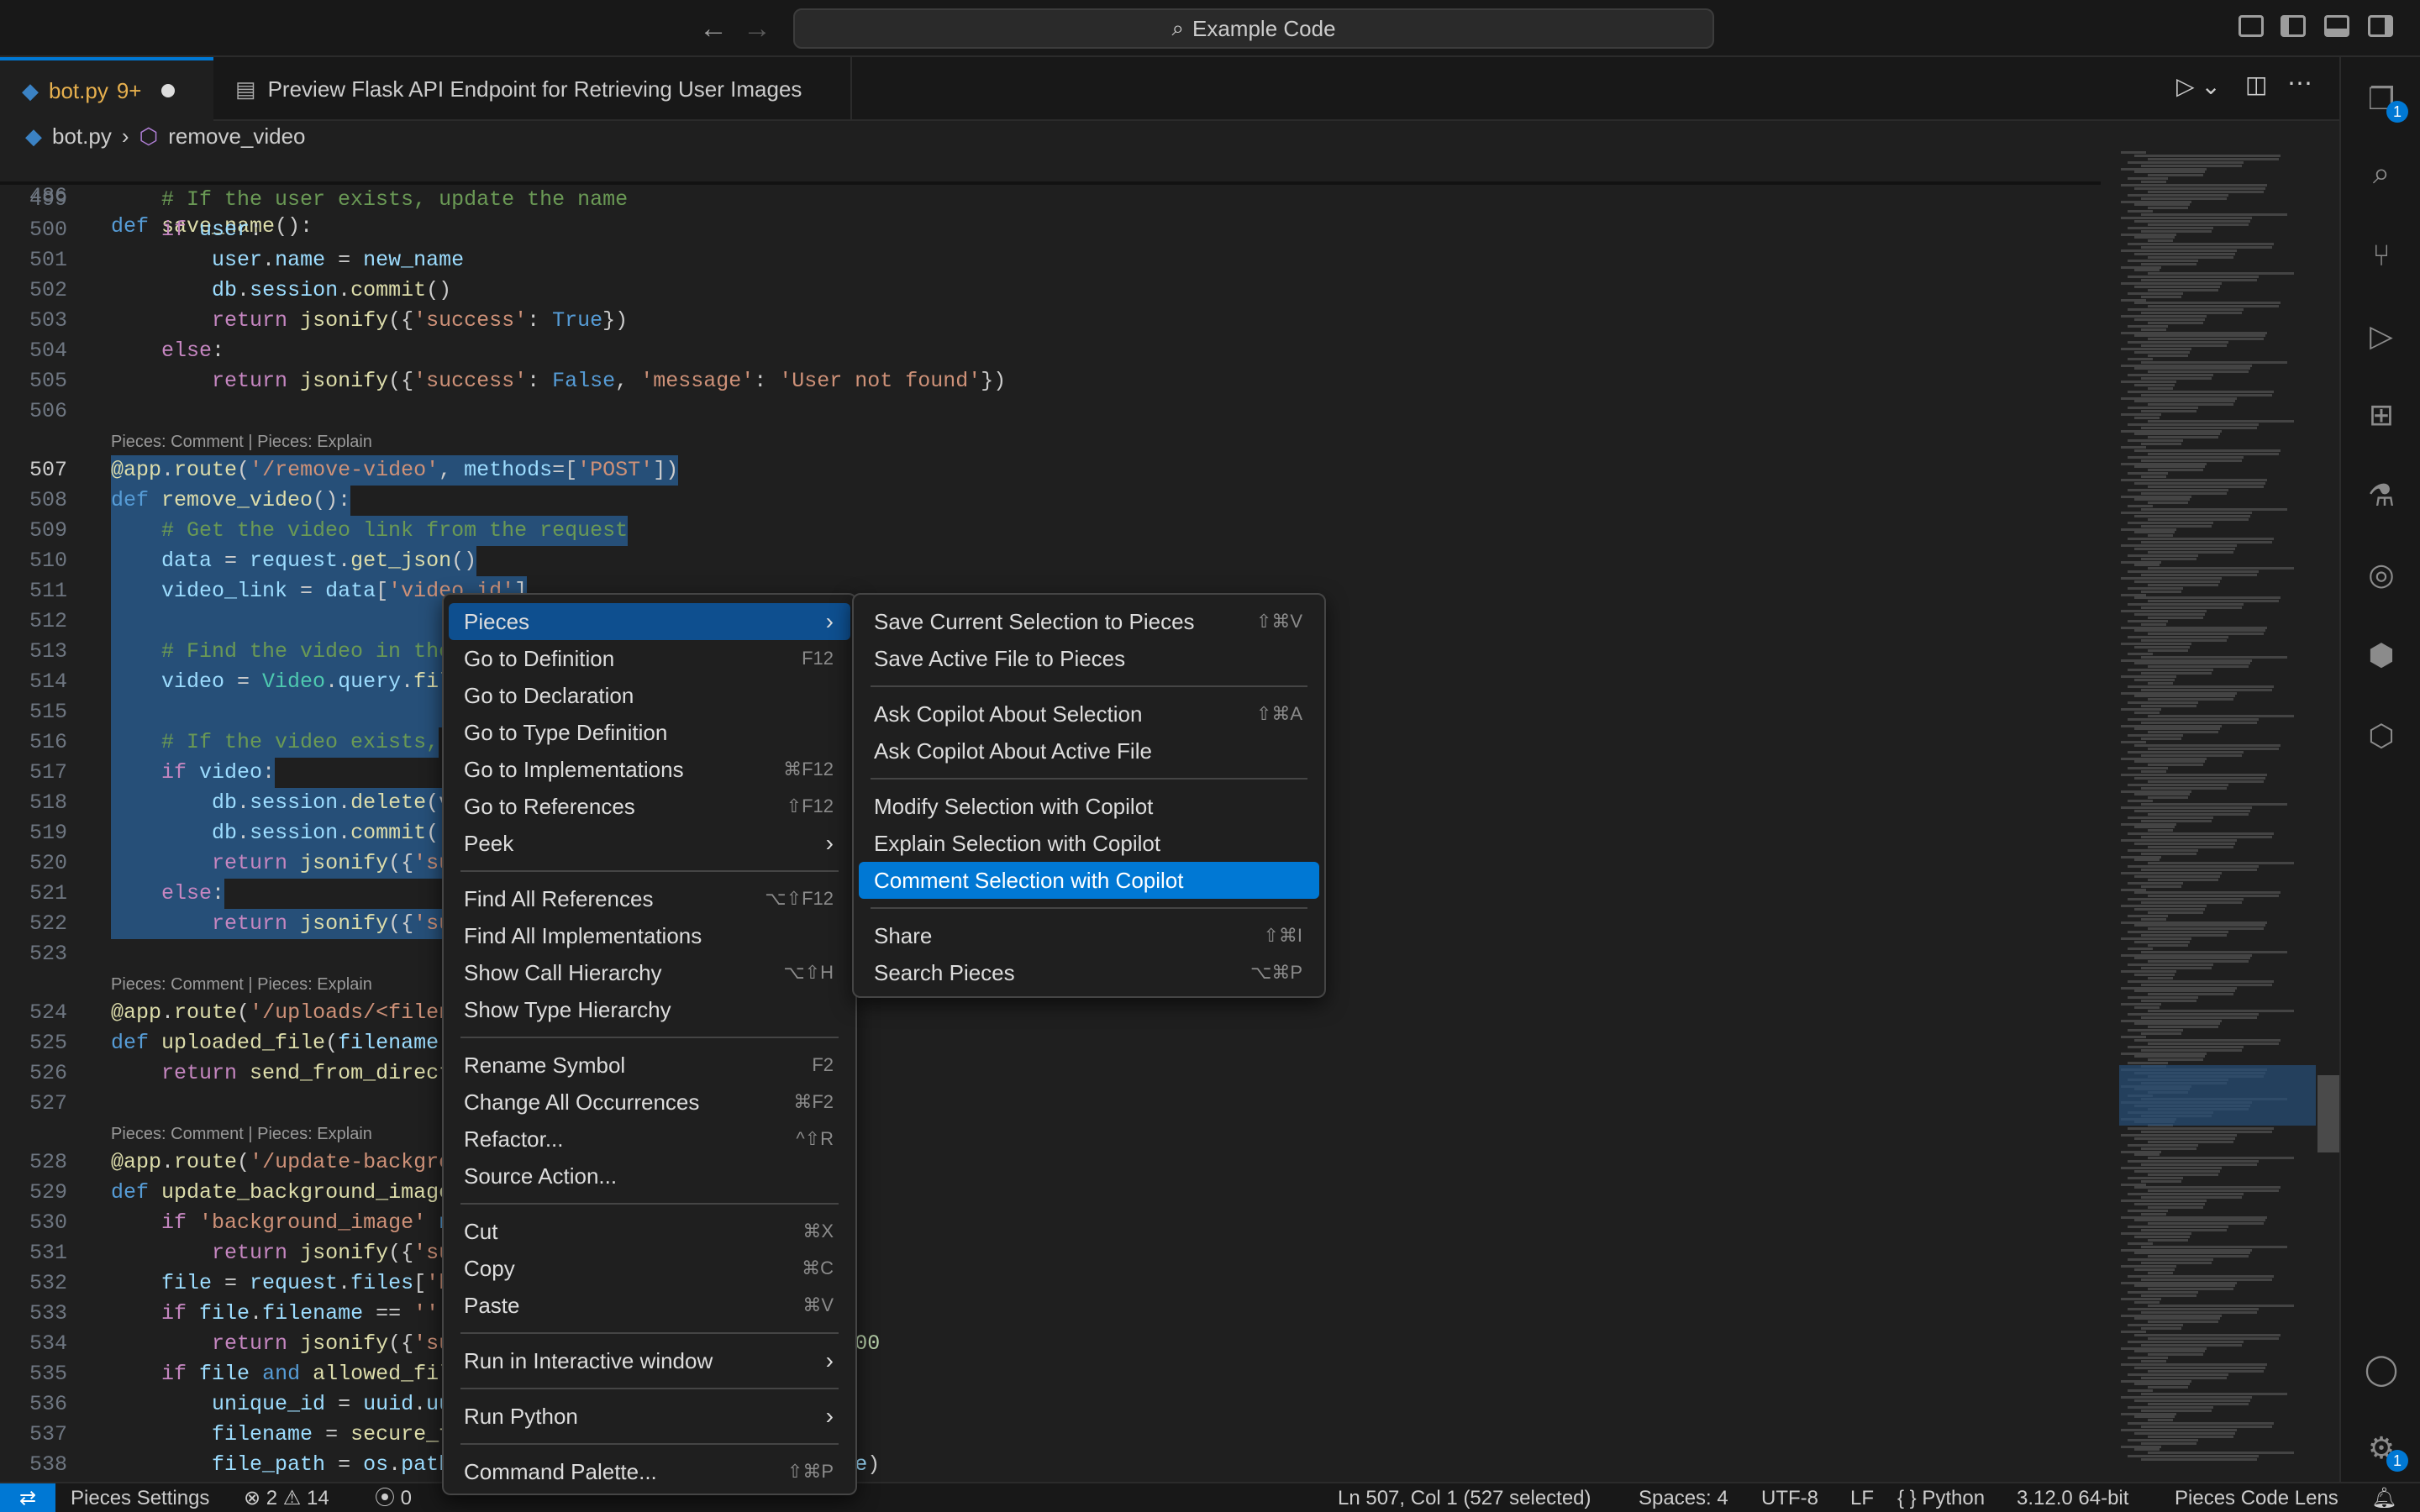 The height and width of the screenshot is (1512, 2420). I want to click on code-line: 532 file = request.files['b, so click(1050, 1283).